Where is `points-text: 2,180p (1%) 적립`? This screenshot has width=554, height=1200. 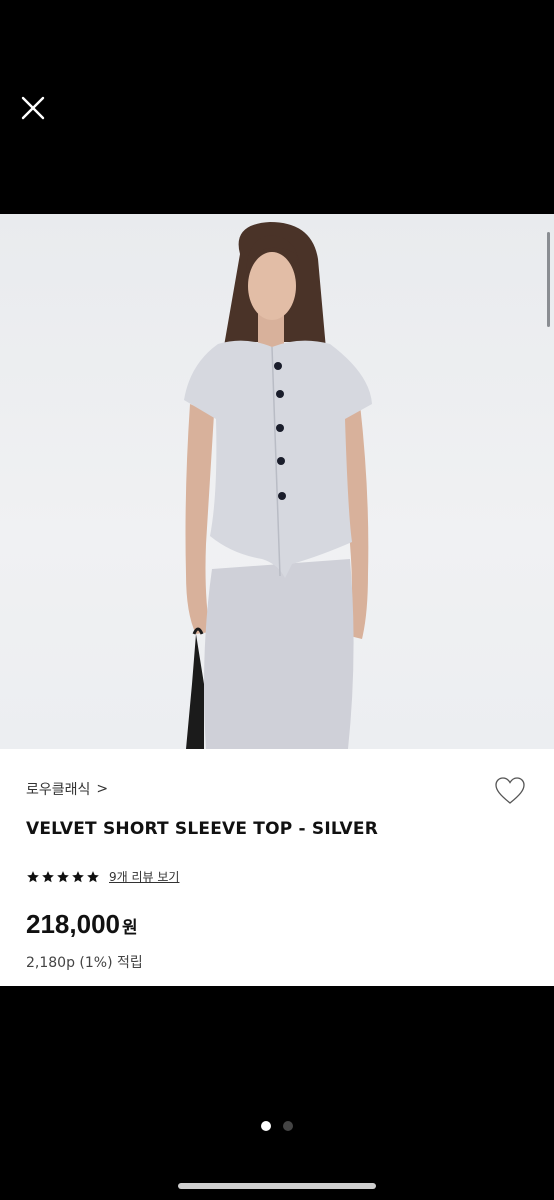
points-text: 2,180p (1%) 적립 is located at coordinates (84, 963).